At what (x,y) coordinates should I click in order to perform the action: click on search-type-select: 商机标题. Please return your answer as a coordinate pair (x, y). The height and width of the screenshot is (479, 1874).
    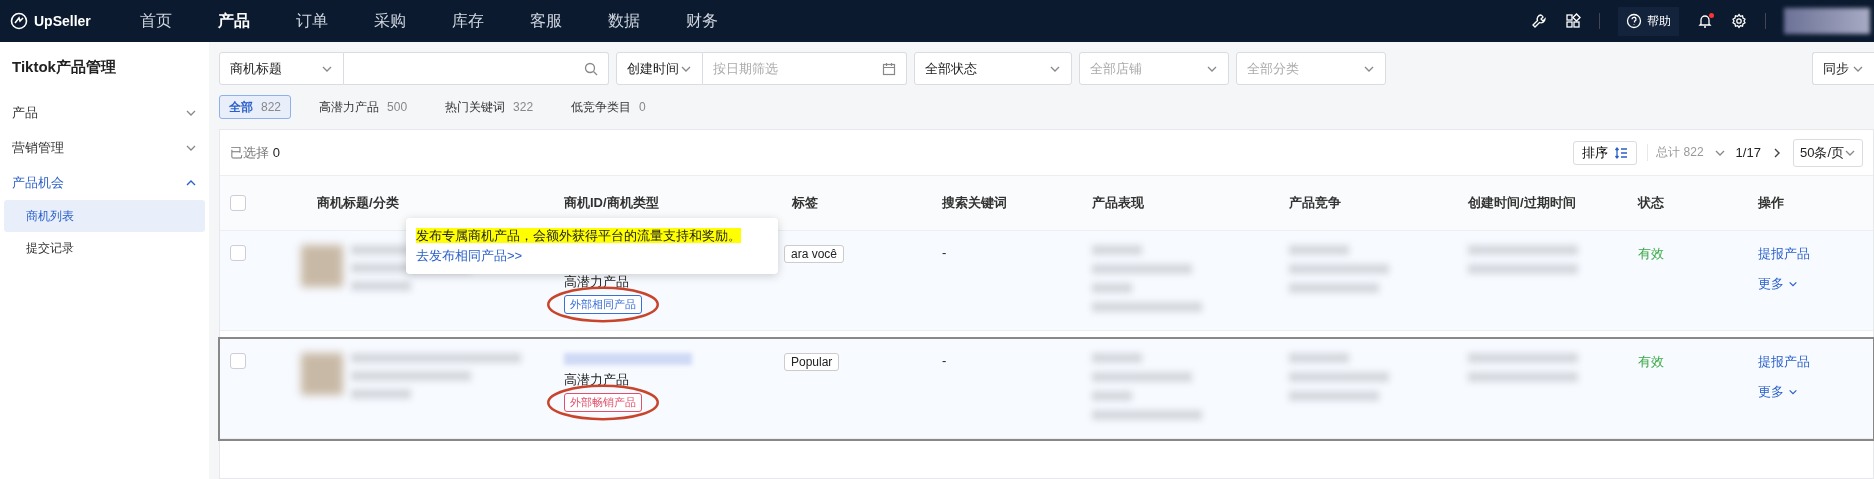
    Looking at the image, I should click on (281, 68).